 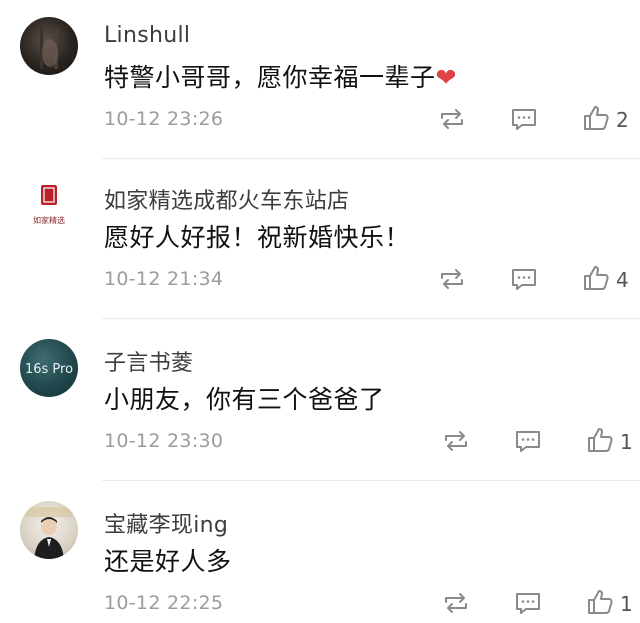 I want to click on like-count: 2, so click(x=622, y=120).